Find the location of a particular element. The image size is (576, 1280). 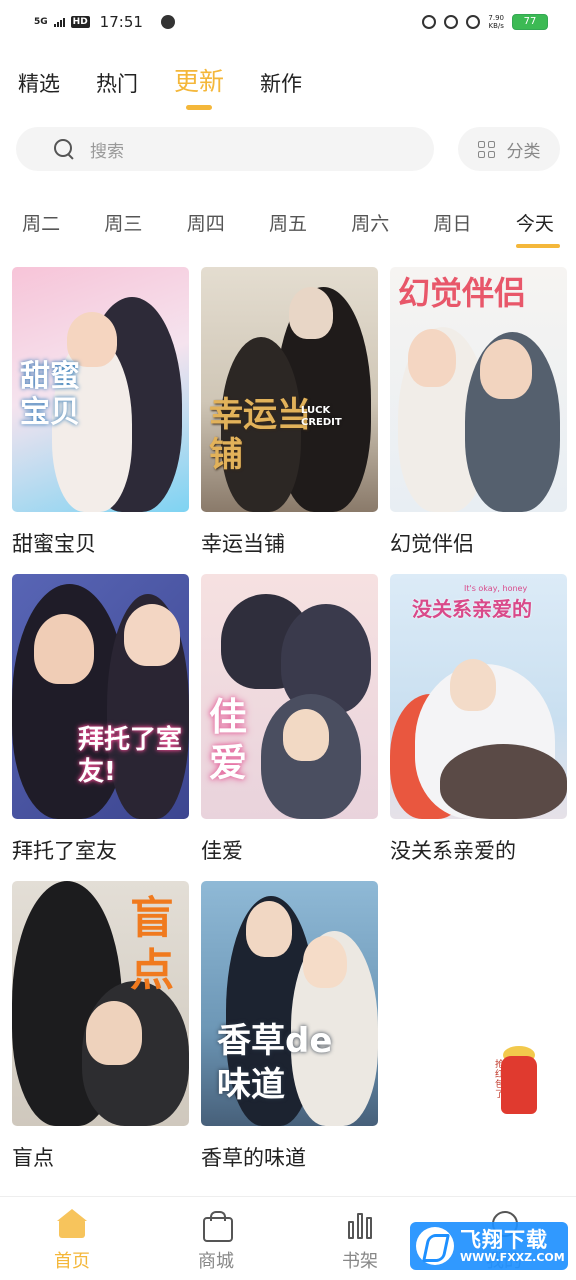

comic-card: 盲点 盲点 is located at coordinates (100, 1034).